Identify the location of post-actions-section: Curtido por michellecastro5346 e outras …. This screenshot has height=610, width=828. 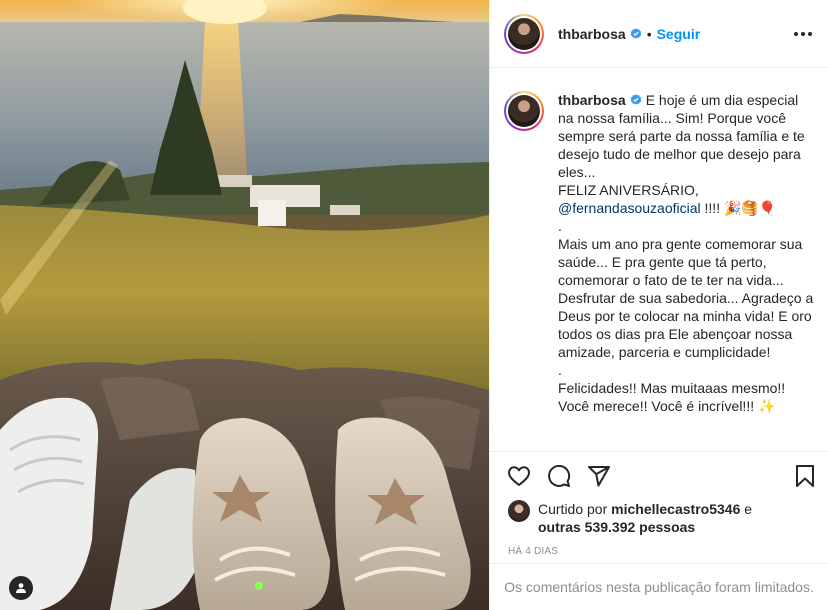
(659, 504).